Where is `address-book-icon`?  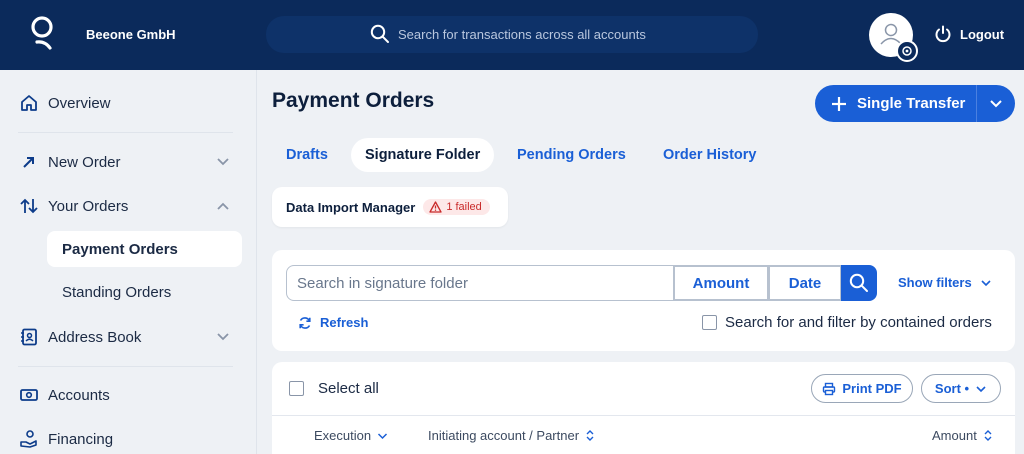
address-book-icon is located at coordinates (29, 337).